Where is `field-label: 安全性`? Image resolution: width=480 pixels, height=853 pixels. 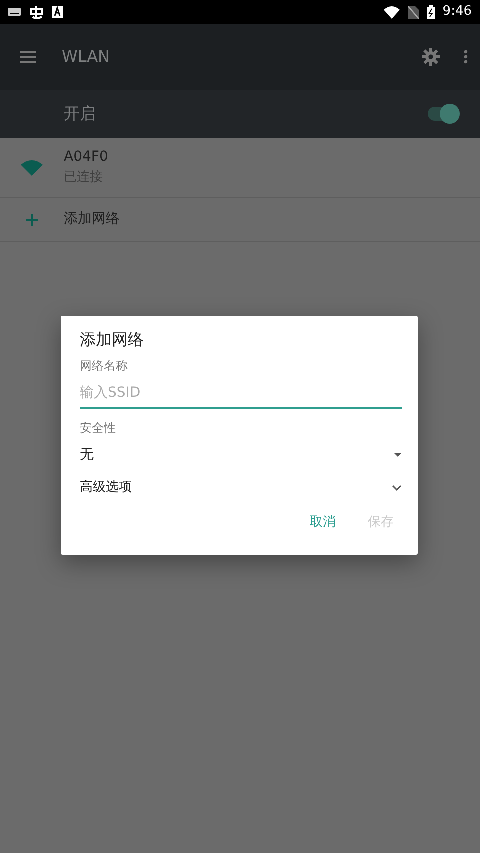
field-label: 安全性 is located at coordinates (98, 429).